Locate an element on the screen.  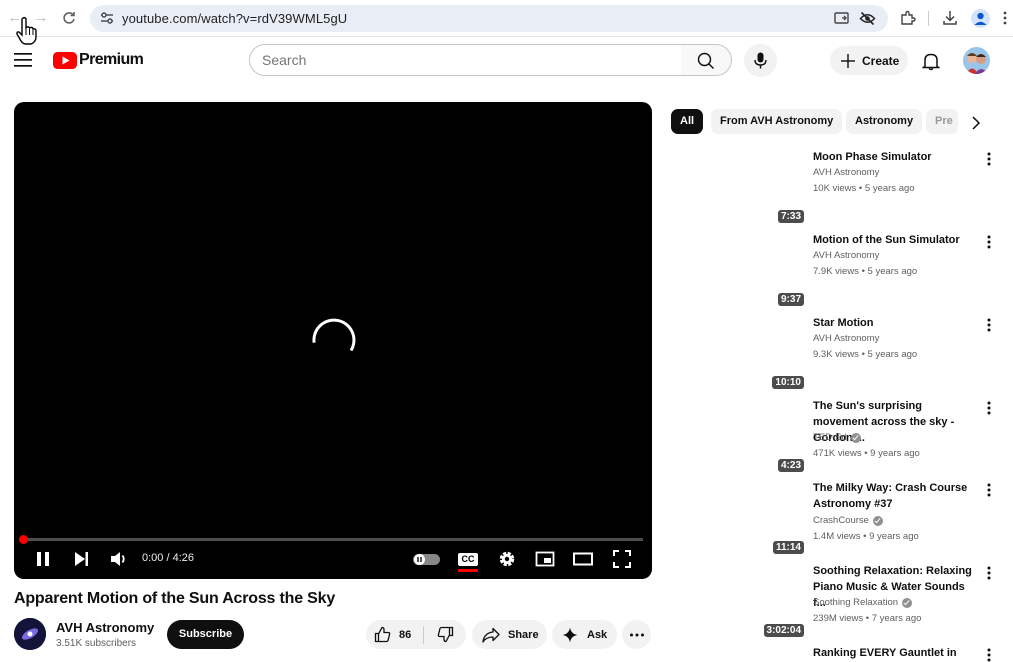
guide-menu-icon is located at coordinates (23, 60).